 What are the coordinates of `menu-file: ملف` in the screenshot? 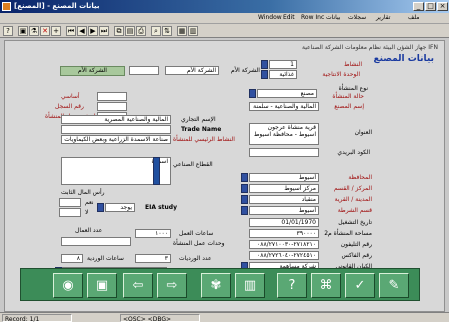 It's located at (413, 17).